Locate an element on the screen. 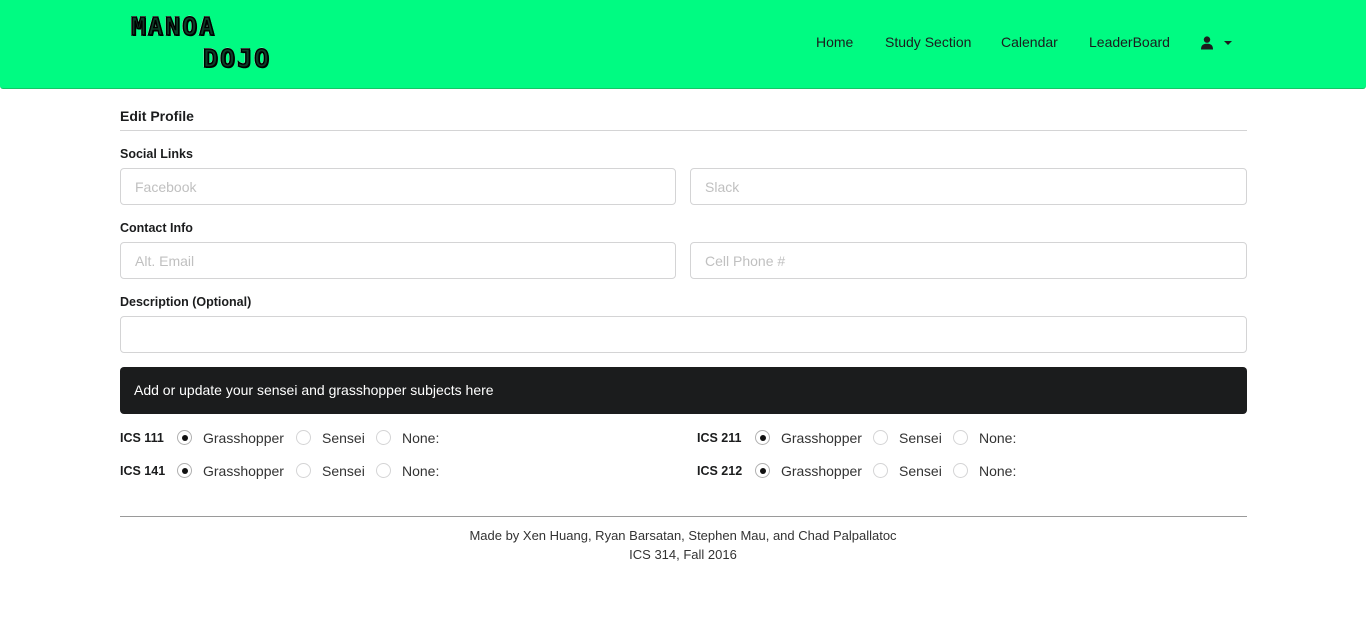  logo-text-line-1: MANOA is located at coordinates (173, 27).